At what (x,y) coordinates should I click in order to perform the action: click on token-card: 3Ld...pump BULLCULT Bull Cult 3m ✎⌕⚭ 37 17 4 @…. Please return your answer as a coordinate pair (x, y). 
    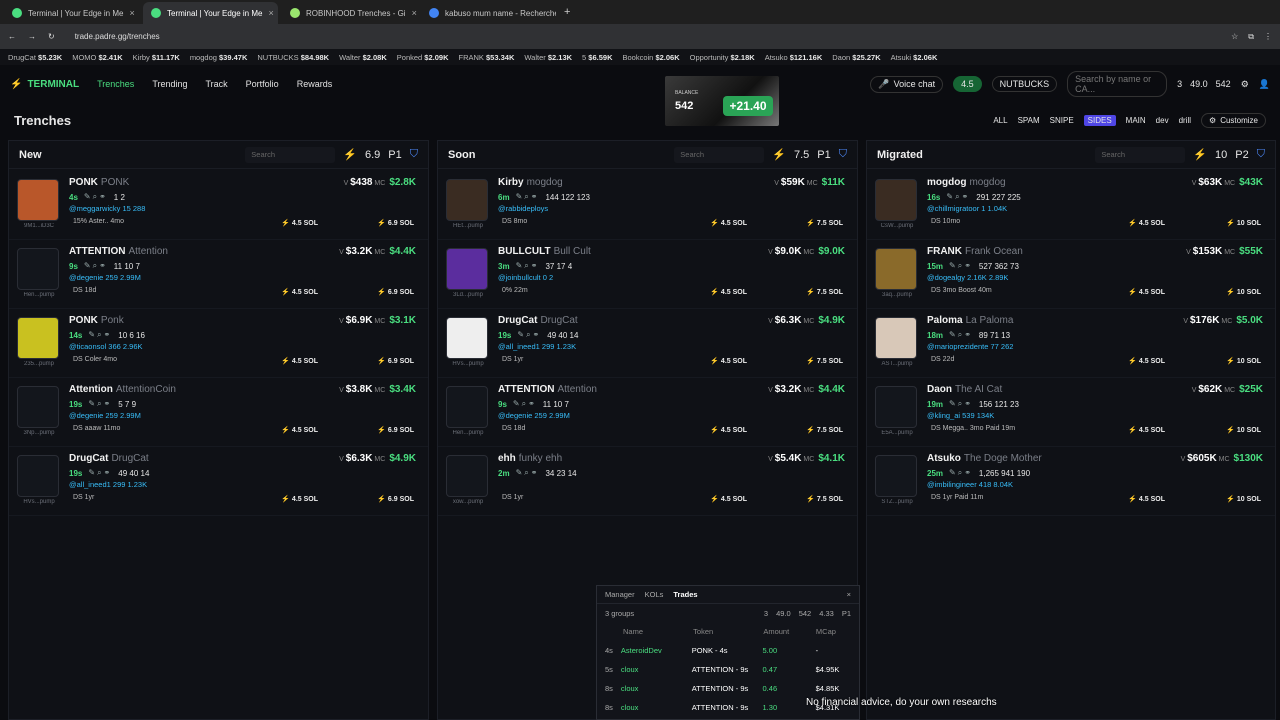
    Looking at the image, I should click on (647, 274).